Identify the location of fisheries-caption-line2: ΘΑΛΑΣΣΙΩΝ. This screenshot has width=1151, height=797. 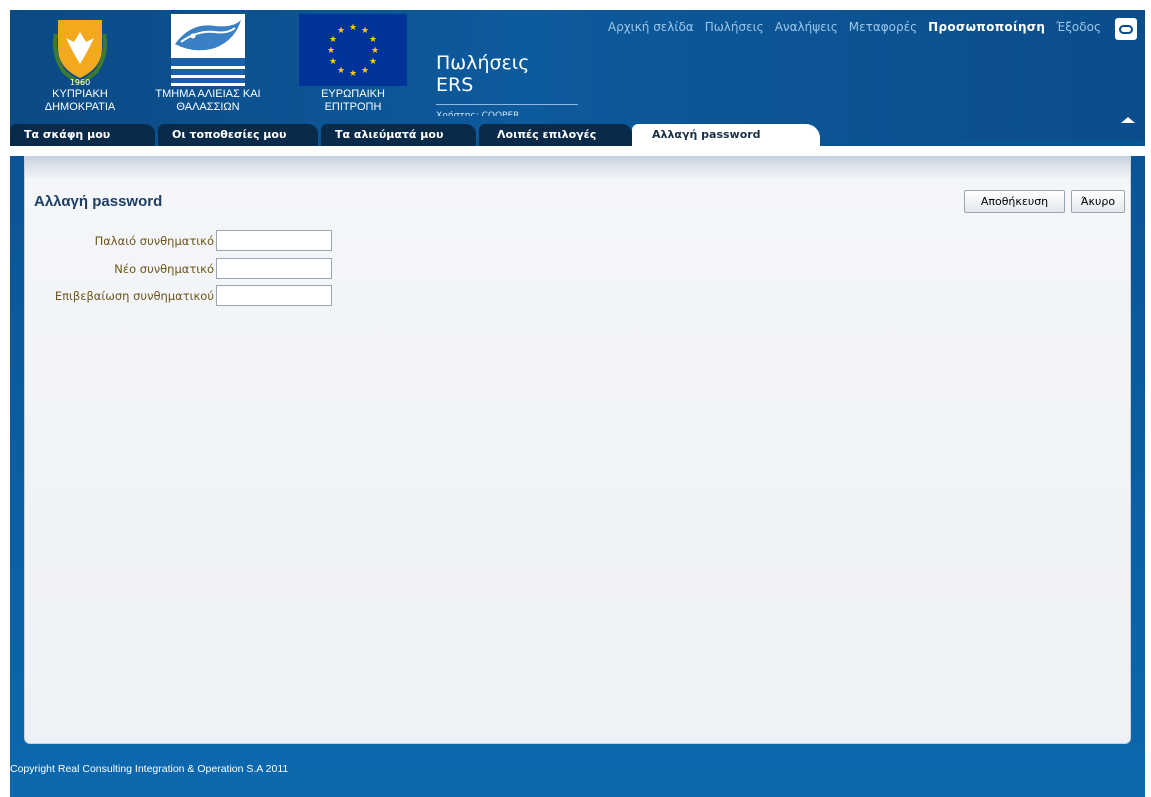
(208, 107).